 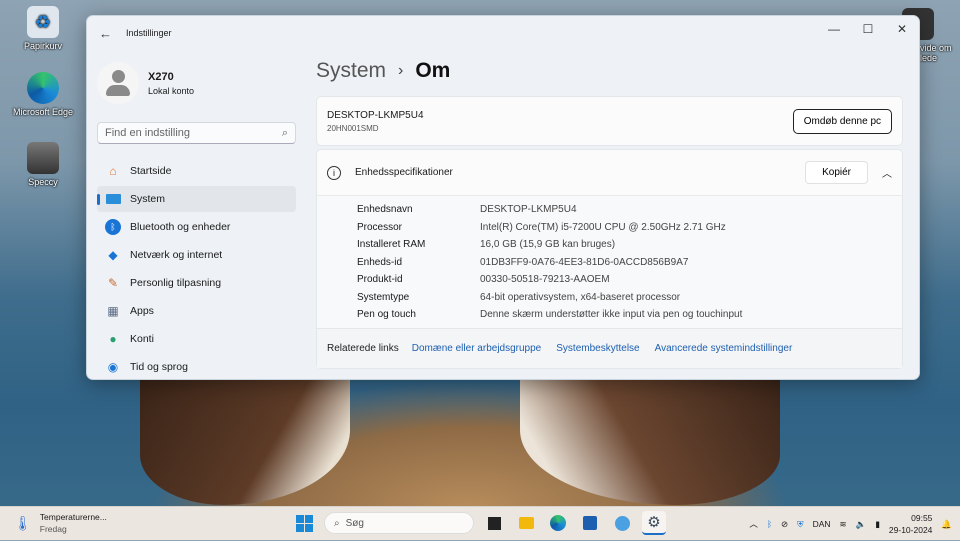 I want to click on page-title: Om, so click(x=433, y=70).